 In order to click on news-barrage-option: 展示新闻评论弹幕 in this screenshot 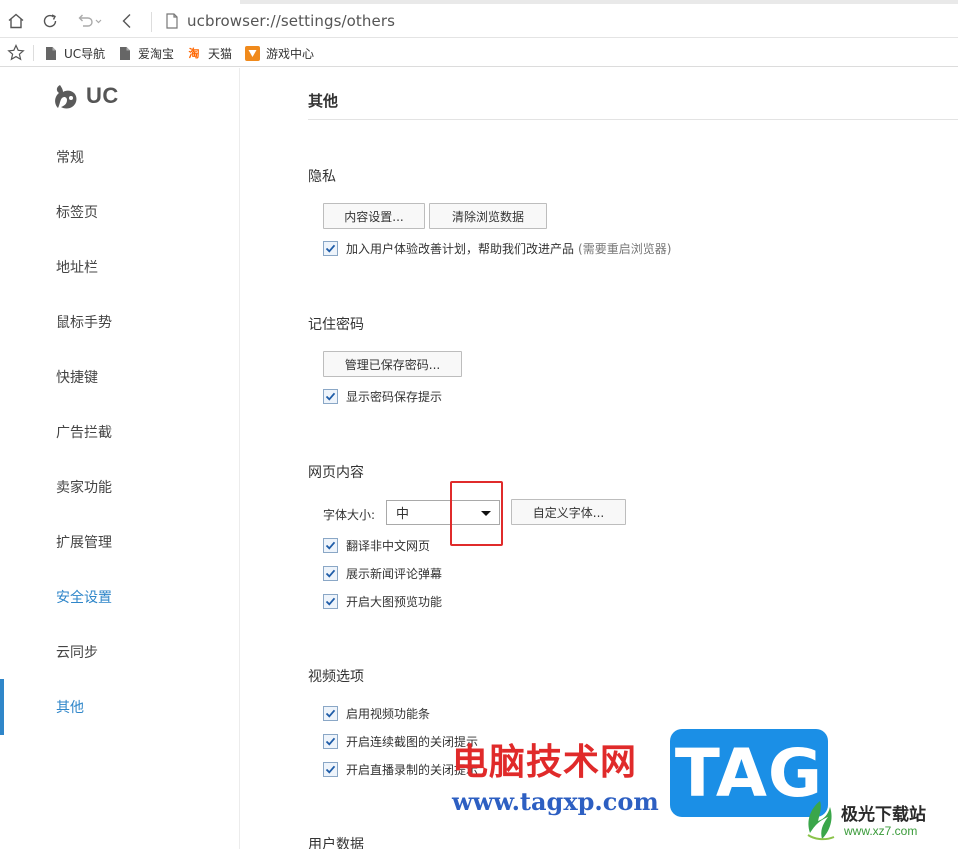, I will do `click(382, 573)`.